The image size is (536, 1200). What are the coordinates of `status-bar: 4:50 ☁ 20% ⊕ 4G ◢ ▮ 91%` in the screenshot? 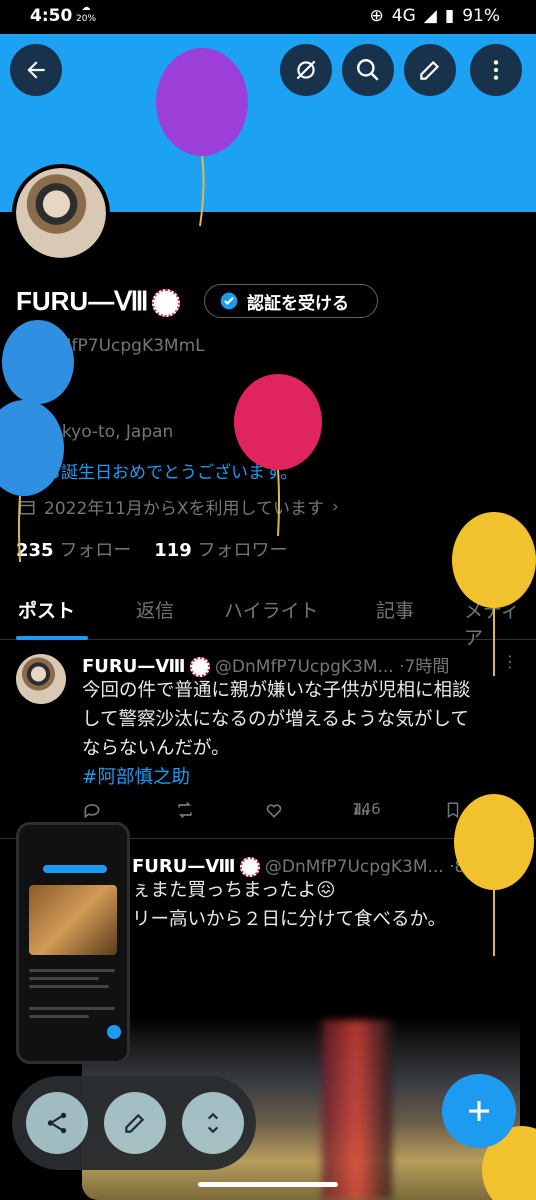 It's located at (268, 17).